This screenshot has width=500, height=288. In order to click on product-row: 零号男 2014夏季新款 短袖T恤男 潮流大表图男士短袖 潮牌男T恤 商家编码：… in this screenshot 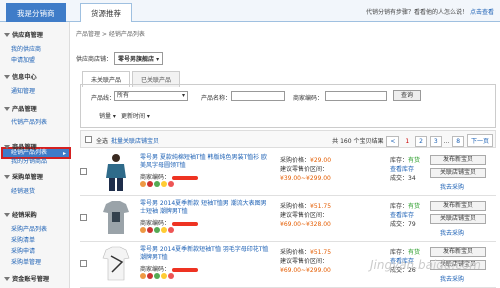, I will do `click(288, 219)`.